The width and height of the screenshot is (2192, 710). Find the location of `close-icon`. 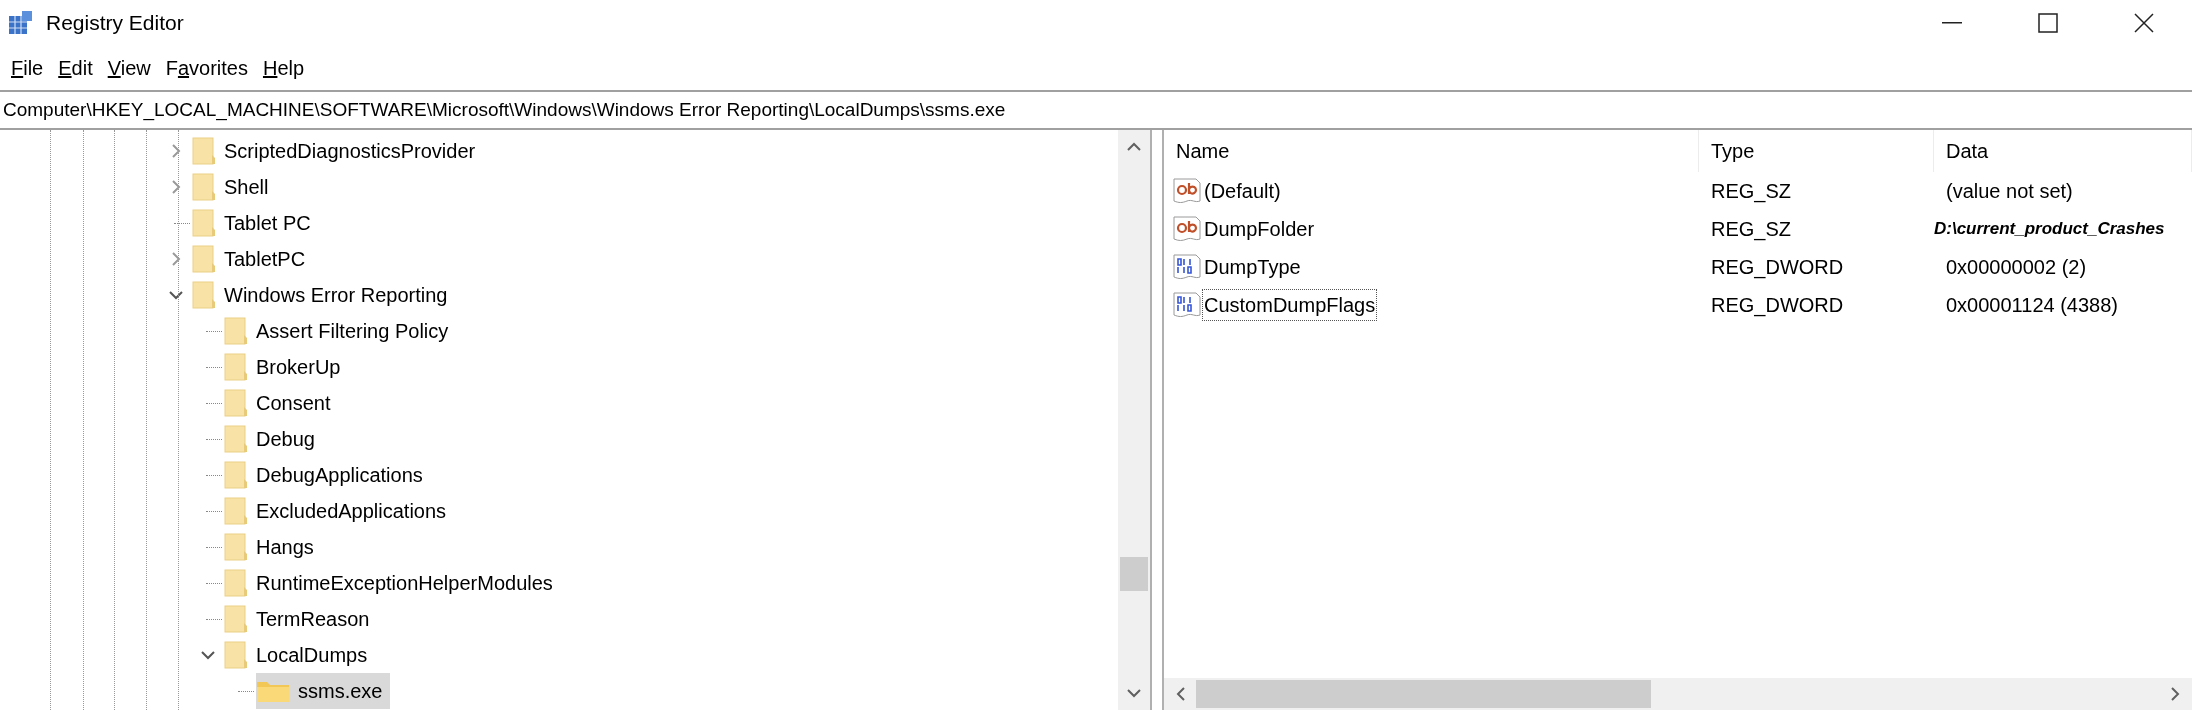

close-icon is located at coordinates (2144, 23).